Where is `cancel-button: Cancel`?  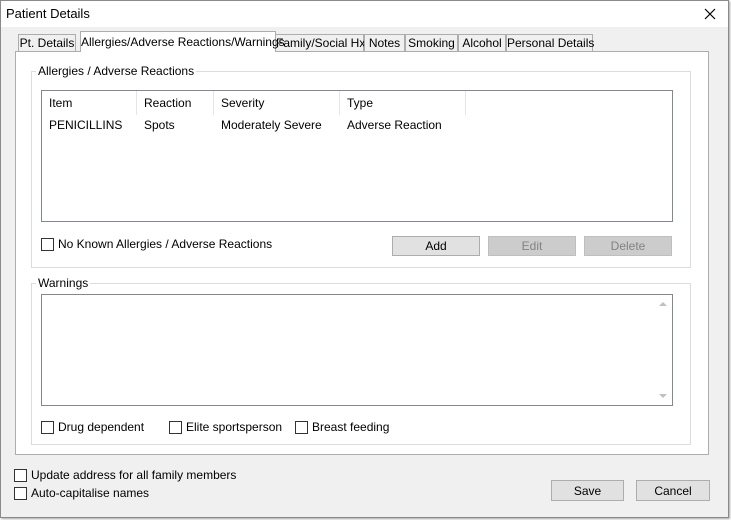
cancel-button: Cancel is located at coordinates (673, 490).